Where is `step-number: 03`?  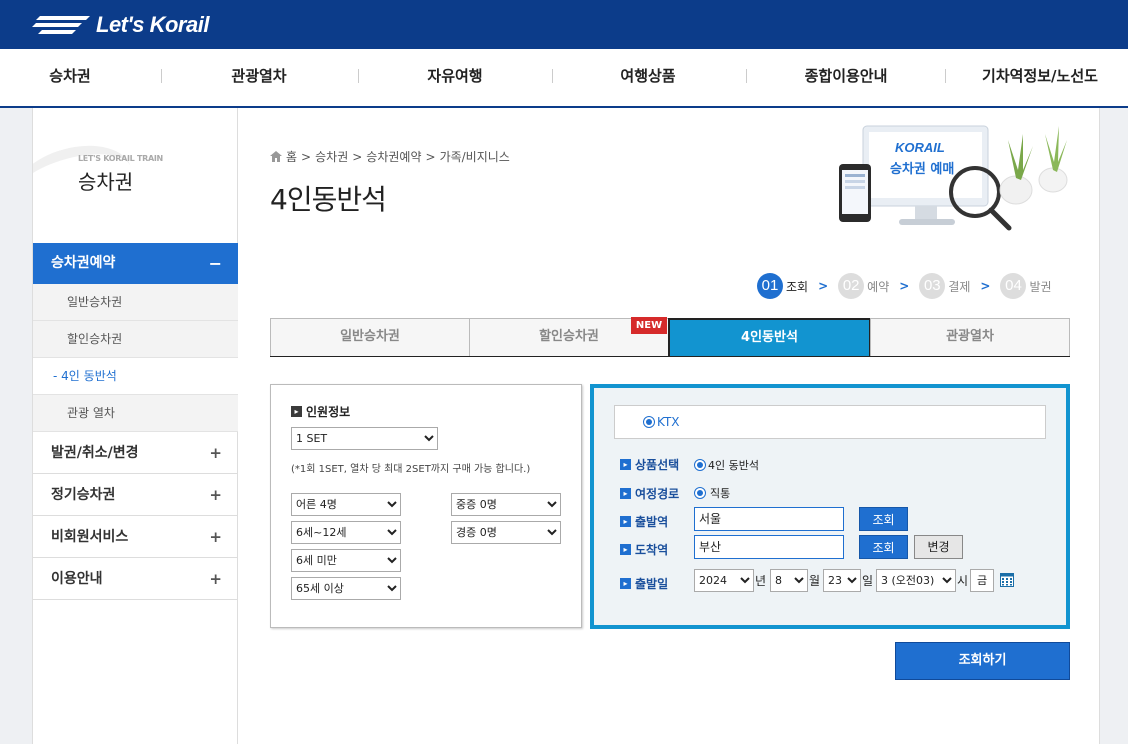 step-number: 03 is located at coordinates (932, 286).